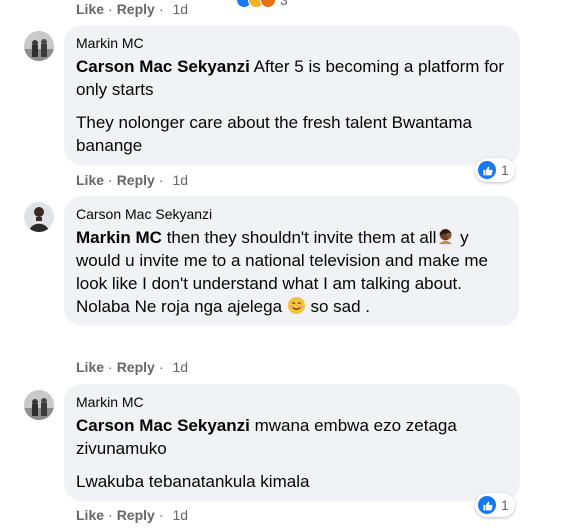 This screenshot has width=581, height=530. Describe the element at coordinates (296, 305) in the screenshot. I see `smiling-face-emoji-icon` at that location.